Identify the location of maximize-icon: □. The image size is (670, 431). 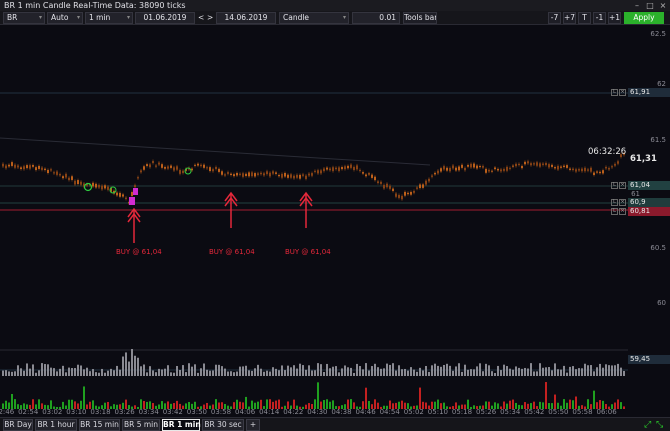
(650, 5).